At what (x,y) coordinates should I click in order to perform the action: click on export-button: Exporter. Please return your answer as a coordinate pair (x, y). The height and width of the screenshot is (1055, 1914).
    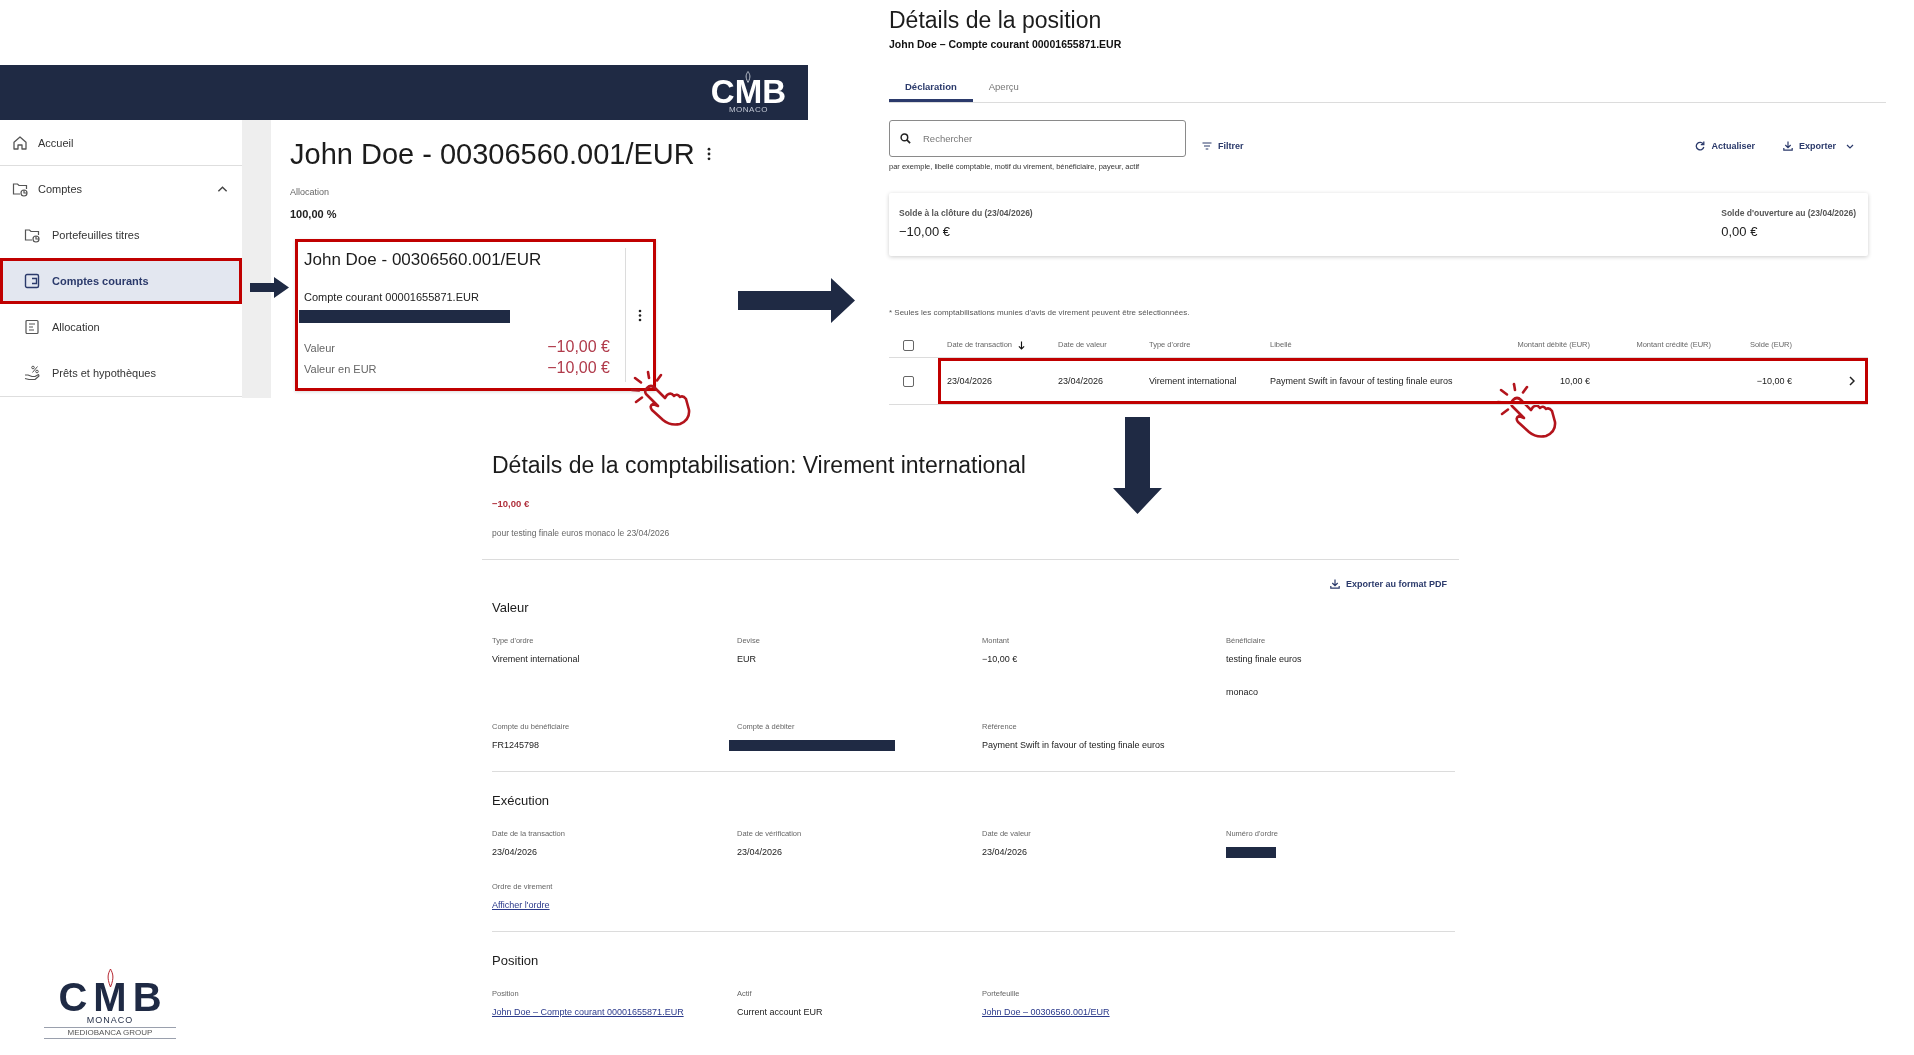
    Looking at the image, I should click on (1818, 146).